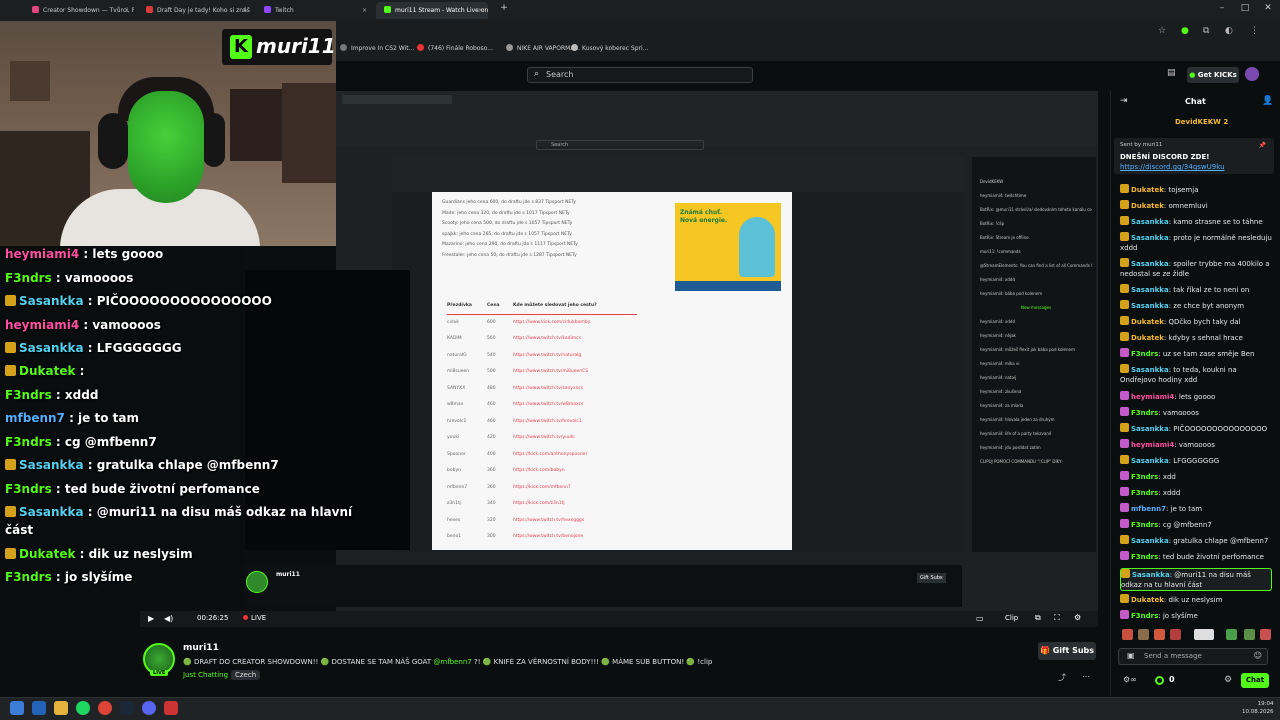 Image resolution: width=1280 pixels, height=720 pixels. Describe the element at coordinates (539, 504) in the screenshot. I see `stream-link: https://kick.com/z3n1tj` at that location.